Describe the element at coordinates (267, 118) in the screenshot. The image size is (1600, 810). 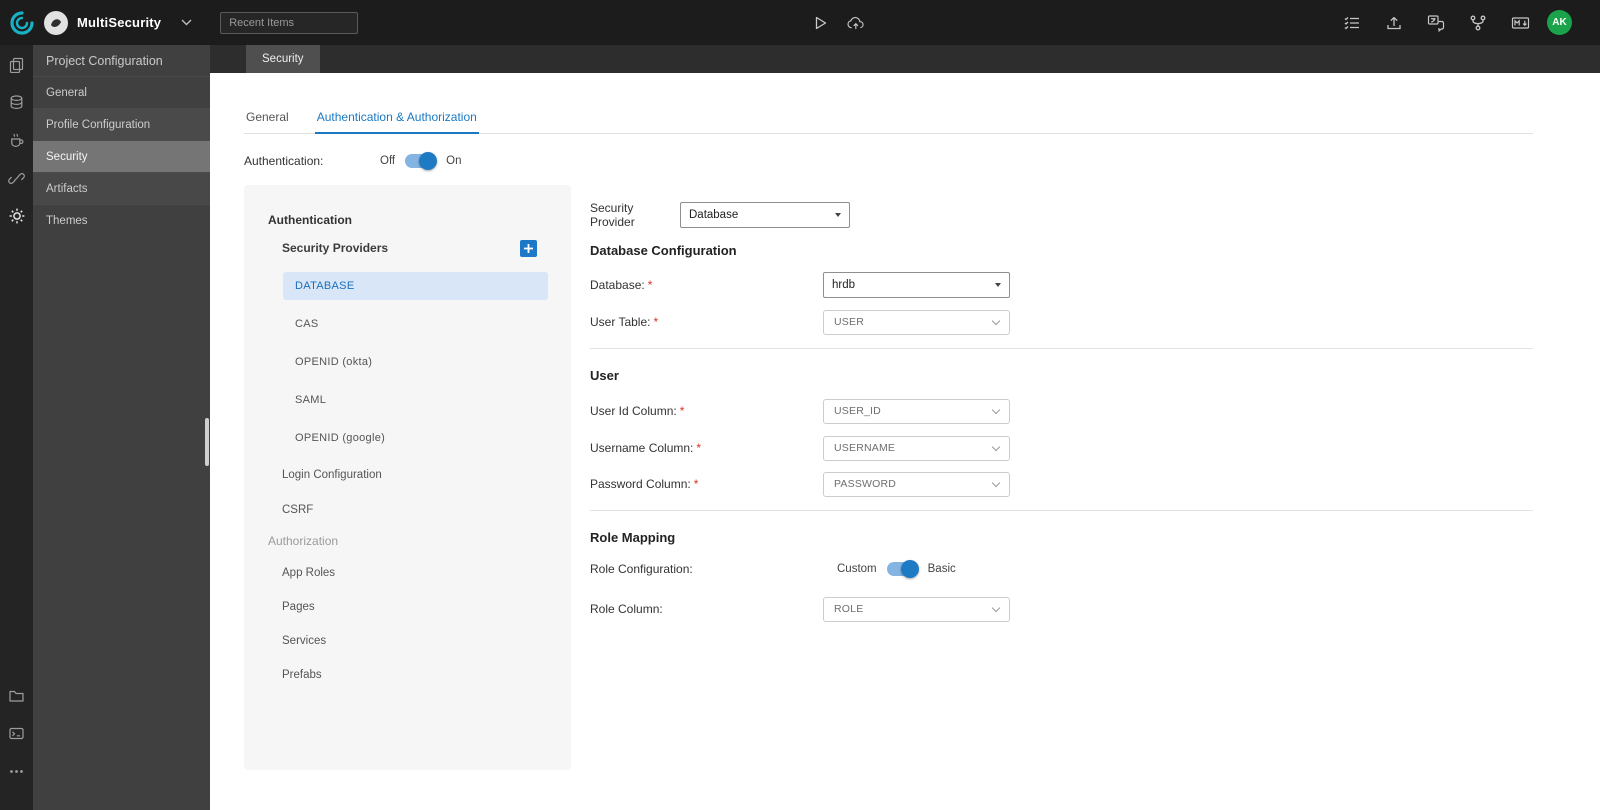
I see `tab-general: General` at that location.